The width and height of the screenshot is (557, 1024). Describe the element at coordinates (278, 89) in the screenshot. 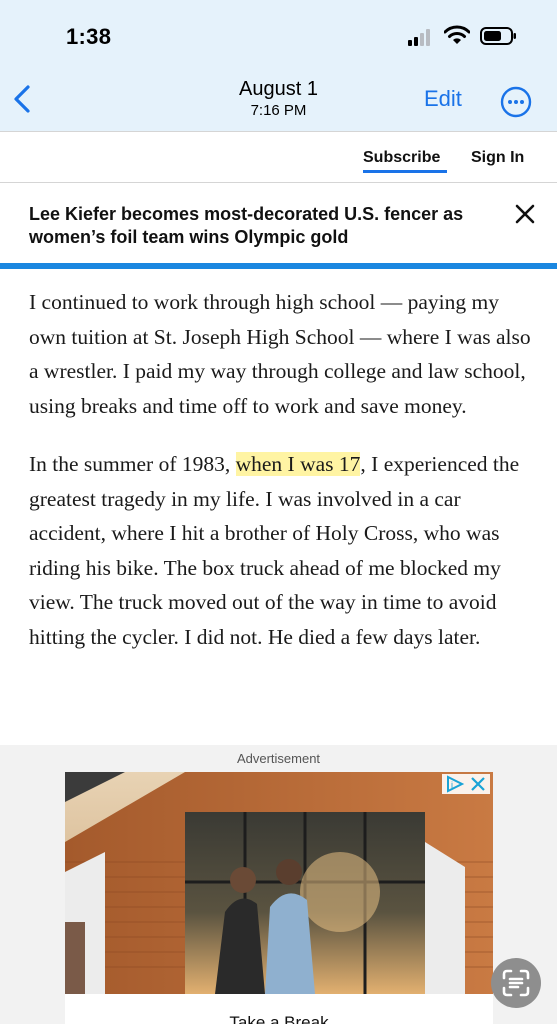

I see `nav-title: August 1` at that location.